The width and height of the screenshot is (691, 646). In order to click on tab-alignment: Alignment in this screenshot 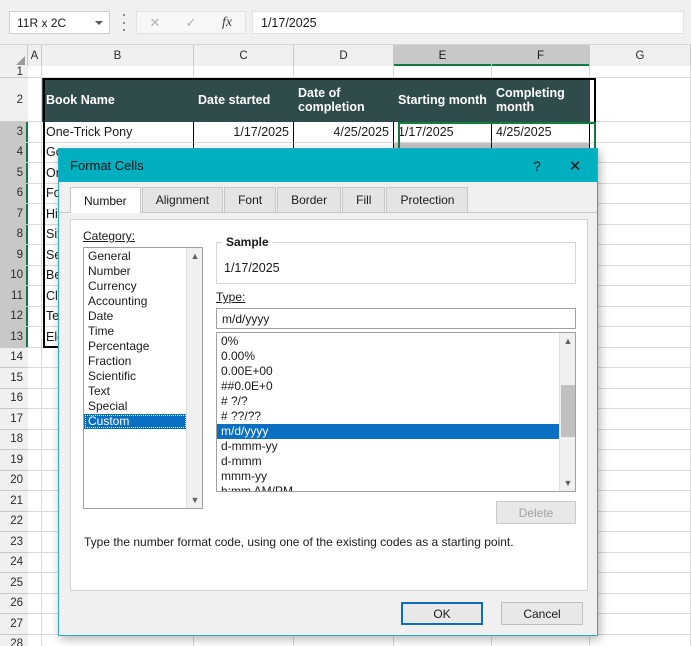, I will do `click(182, 199)`.